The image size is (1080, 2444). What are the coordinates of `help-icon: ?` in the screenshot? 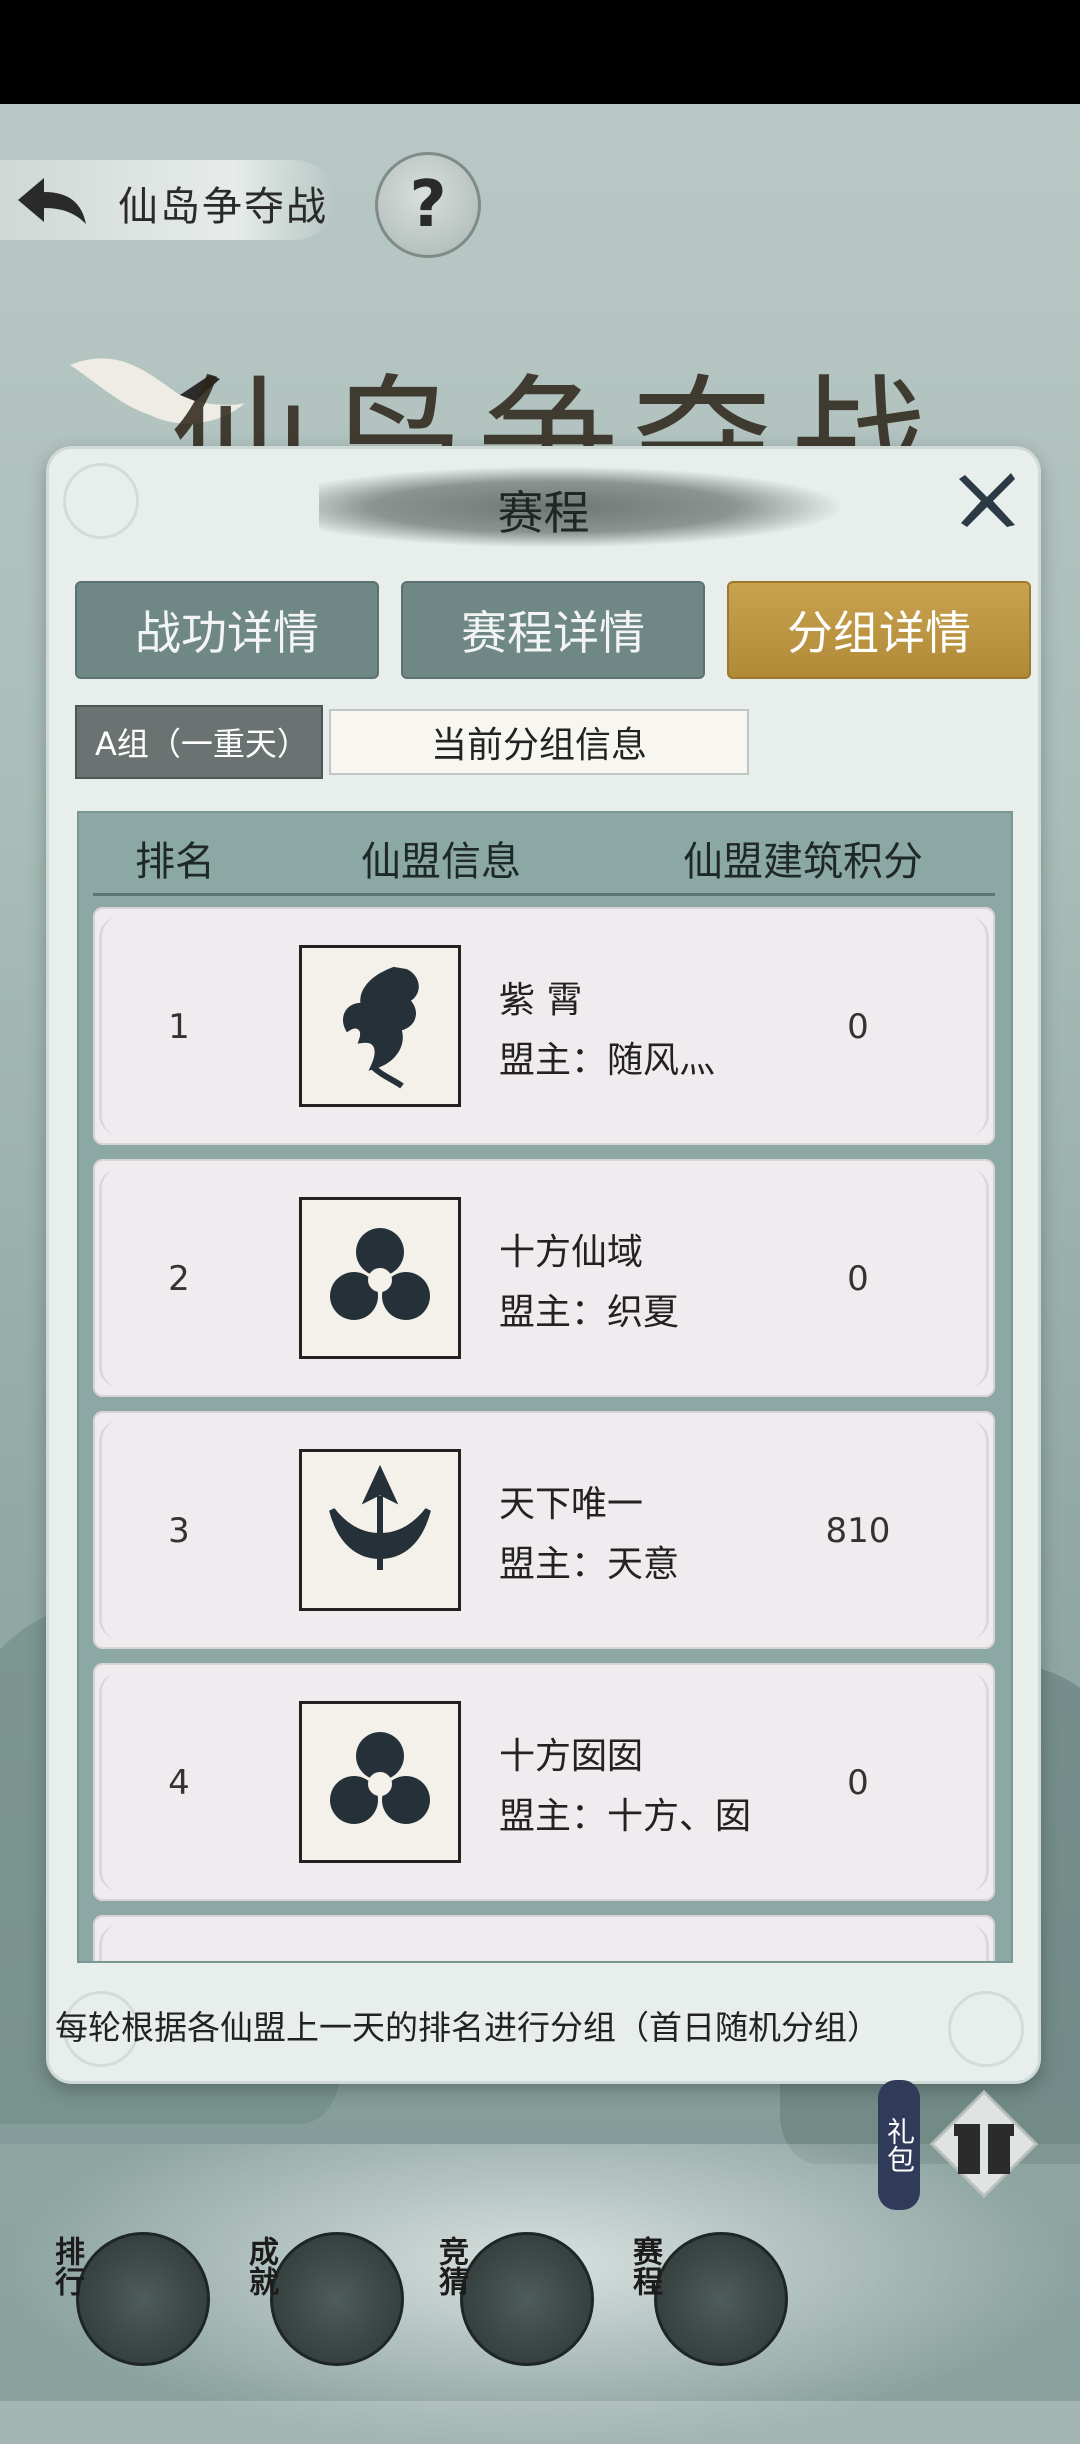 It's located at (428, 205).